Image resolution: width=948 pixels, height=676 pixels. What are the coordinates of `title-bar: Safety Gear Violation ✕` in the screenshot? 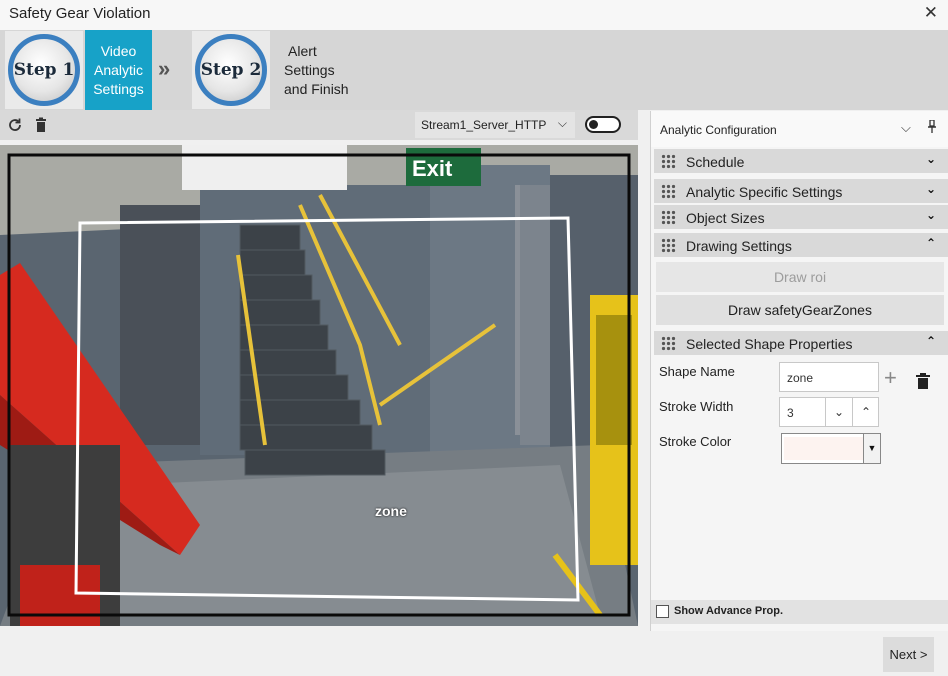 It's located at (474, 15).